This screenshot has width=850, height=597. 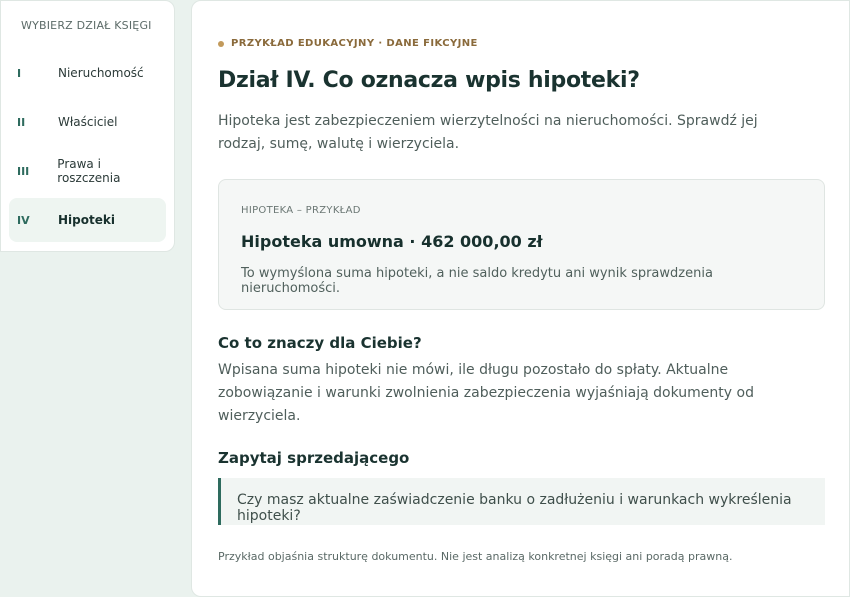 I want to click on sidebar-item-wlasciciel: II Właściciel, so click(x=87, y=122).